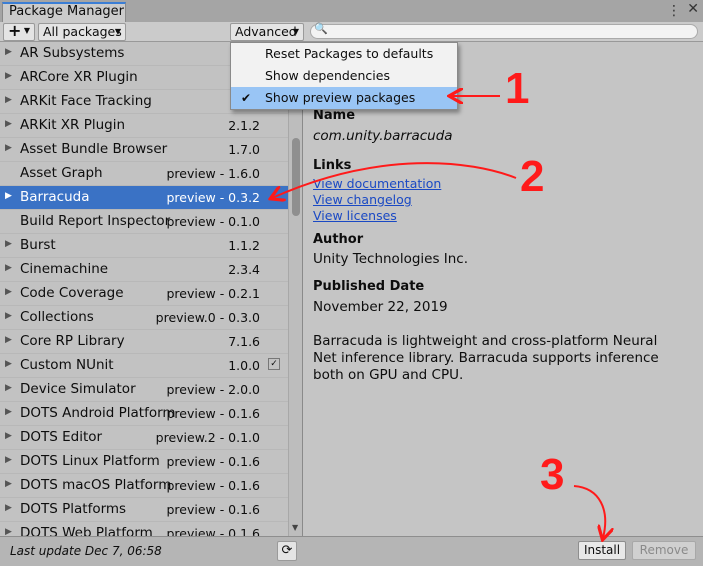 This screenshot has height=566, width=703. I want to click on package-name: Asset Bundle Browser, so click(94, 149).